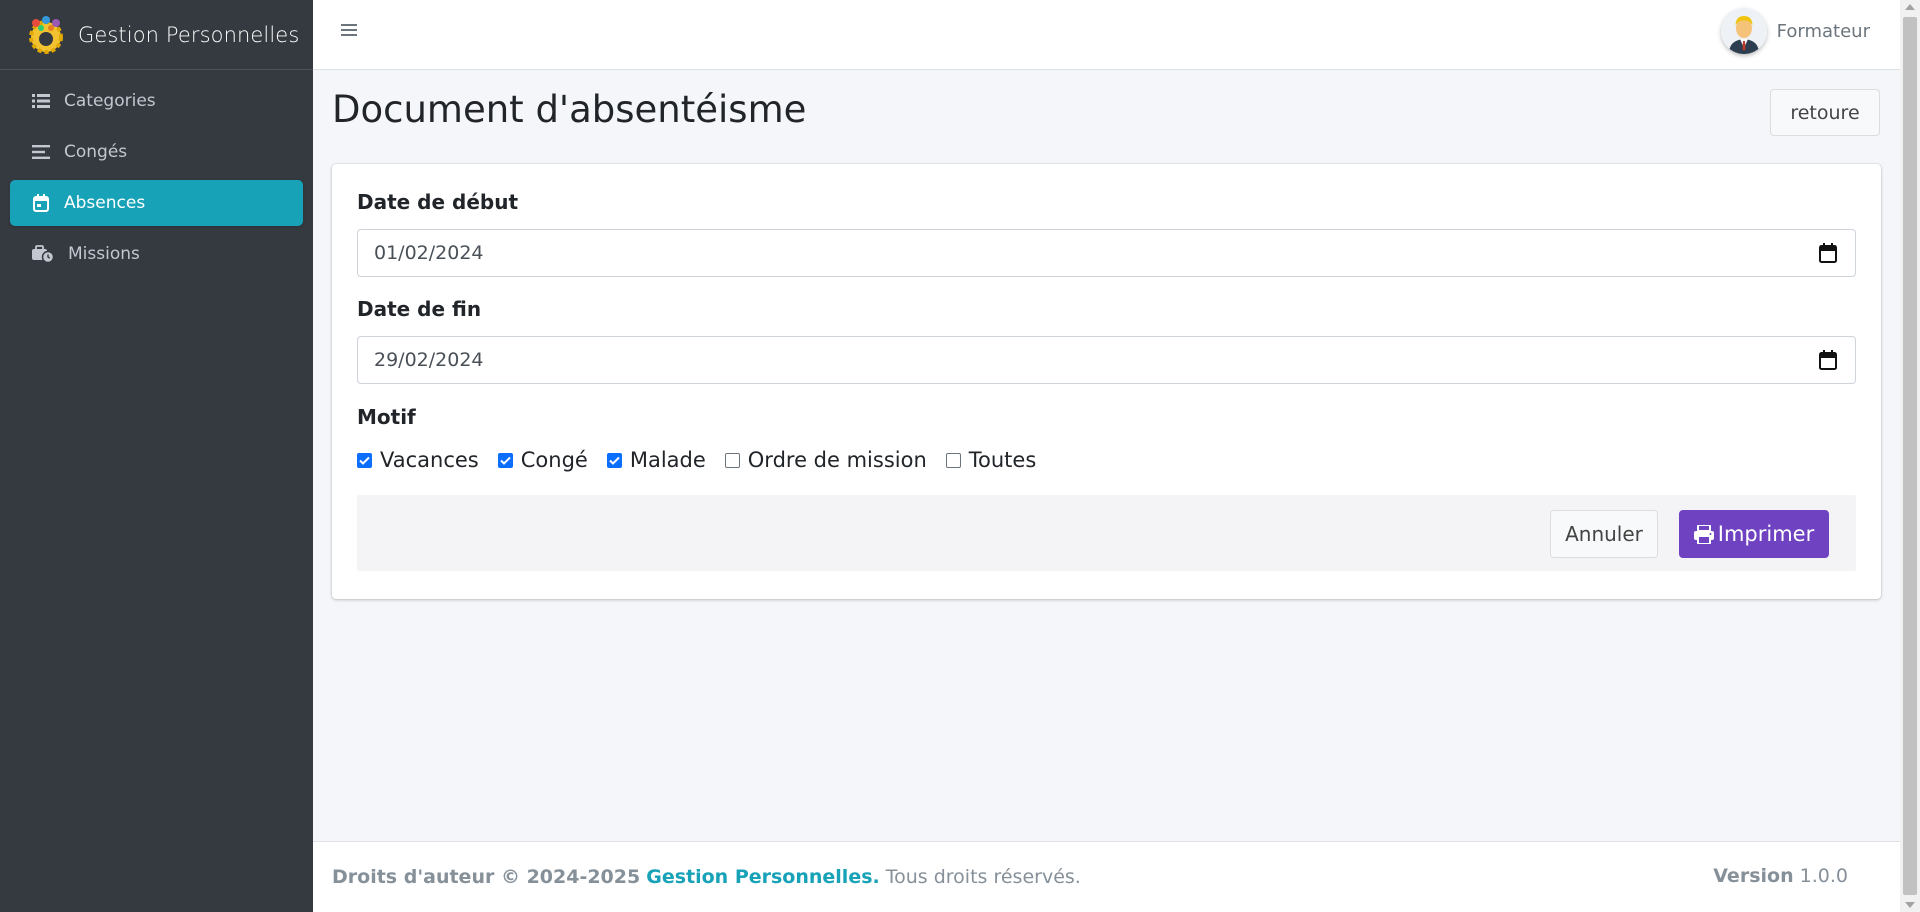  I want to click on motif-malade-checkbox: Malade, so click(656, 460).